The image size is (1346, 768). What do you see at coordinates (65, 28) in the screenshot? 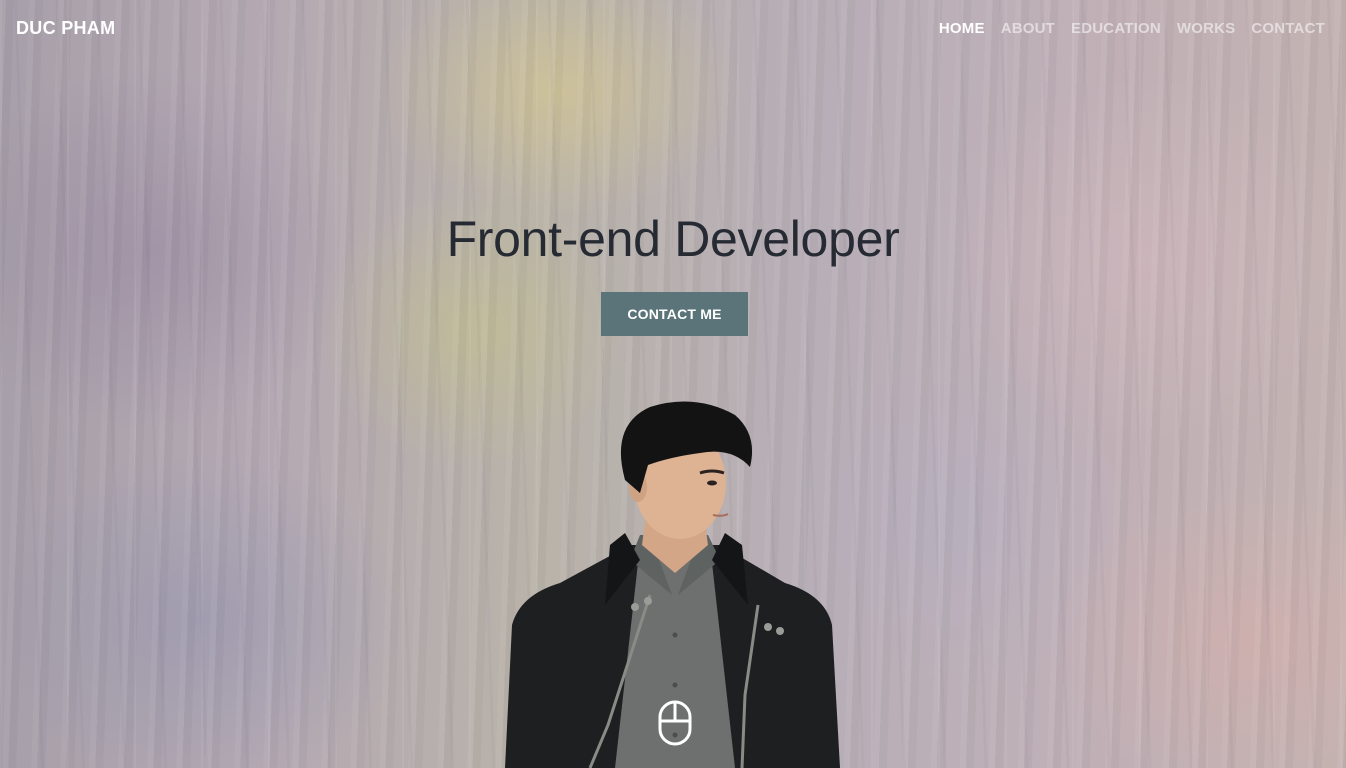
I see `brand-logo: DUC PHAM` at bounding box center [65, 28].